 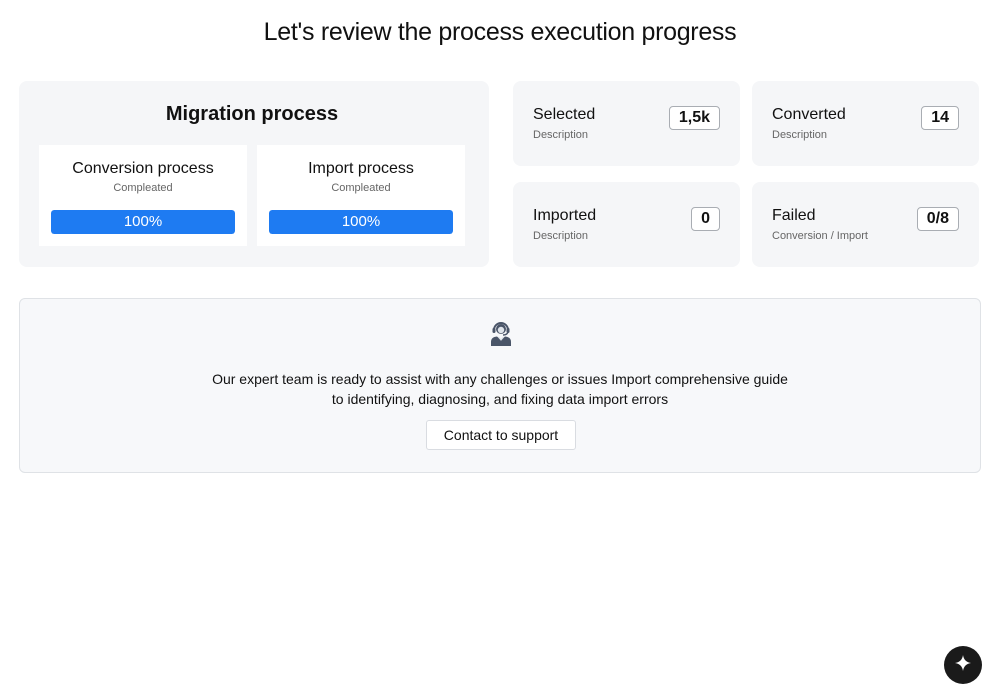 I want to click on migration-title: Migration process, so click(x=252, y=114).